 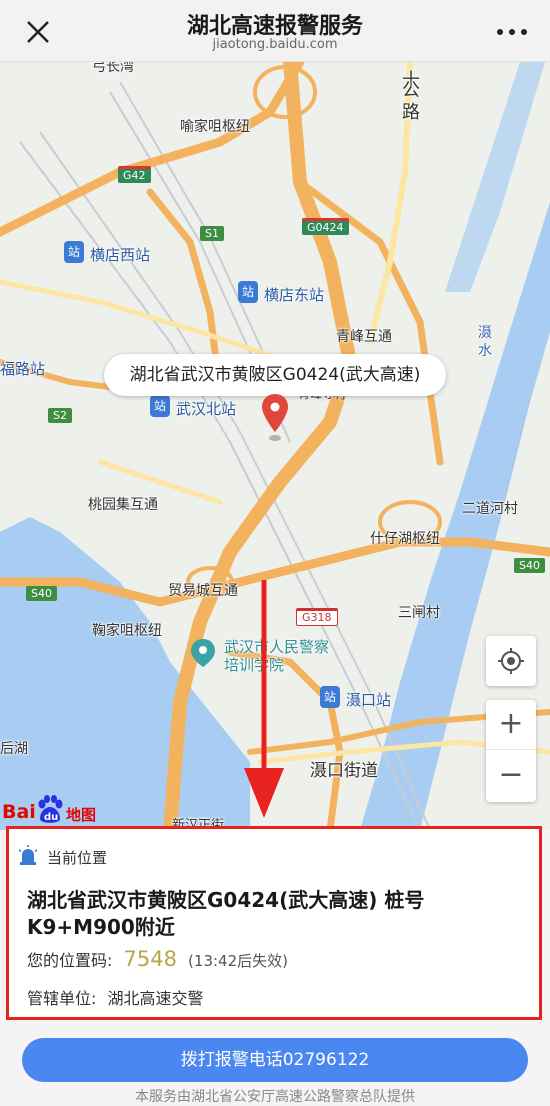 What do you see at coordinates (344, 771) in the screenshot?
I see `map-label-shekou-street: 滠口街道` at bounding box center [344, 771].